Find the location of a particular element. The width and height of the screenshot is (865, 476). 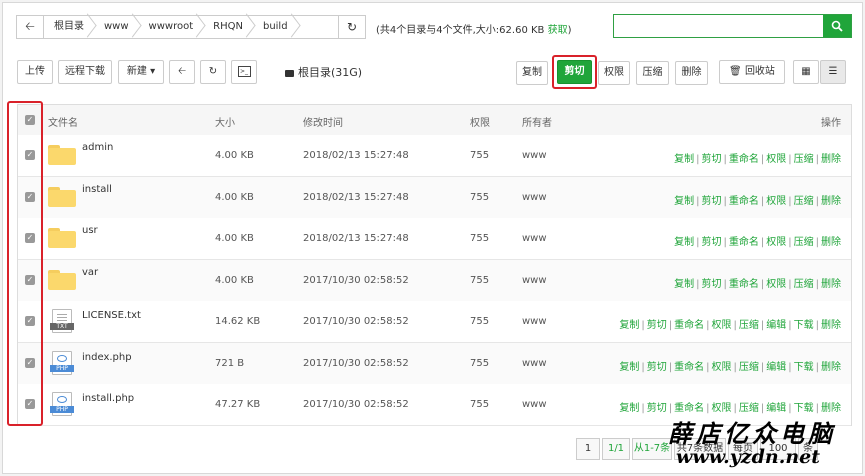

new-label: 新建 is located at coordinates (136, 71).